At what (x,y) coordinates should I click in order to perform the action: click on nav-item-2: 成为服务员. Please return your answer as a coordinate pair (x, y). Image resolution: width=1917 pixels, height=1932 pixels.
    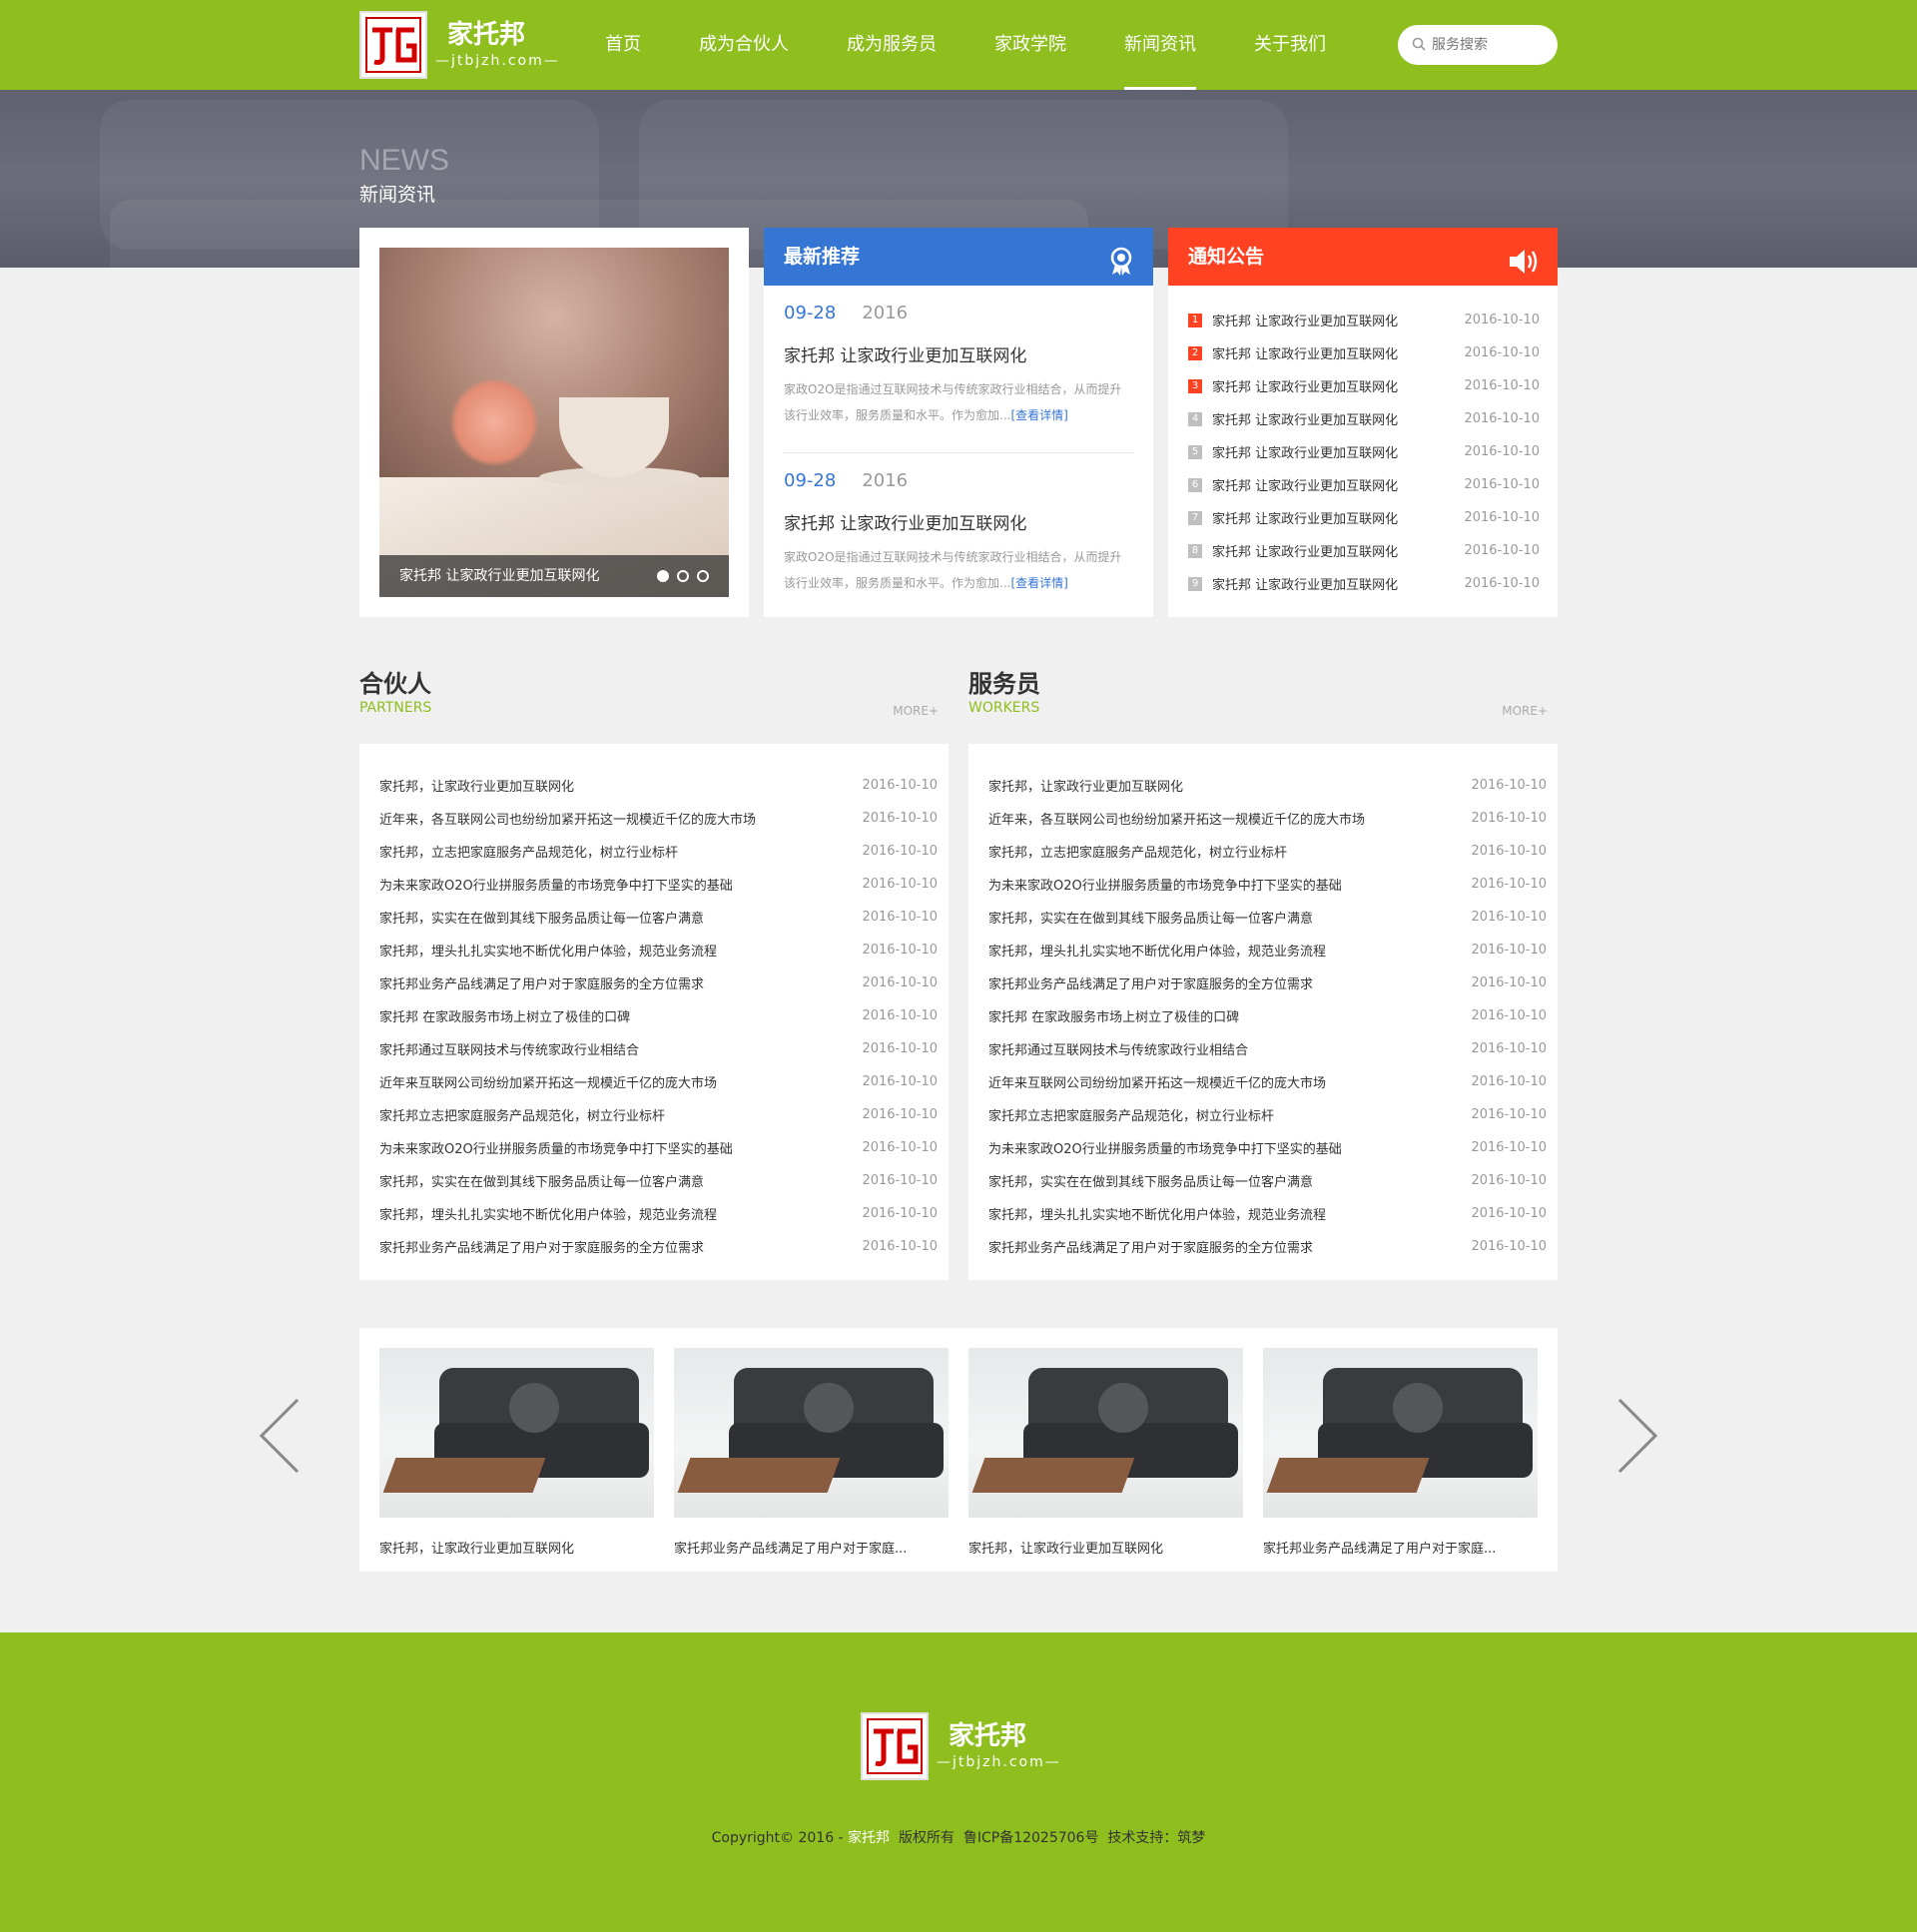
    Looking at the image, I should click on (892, 45).